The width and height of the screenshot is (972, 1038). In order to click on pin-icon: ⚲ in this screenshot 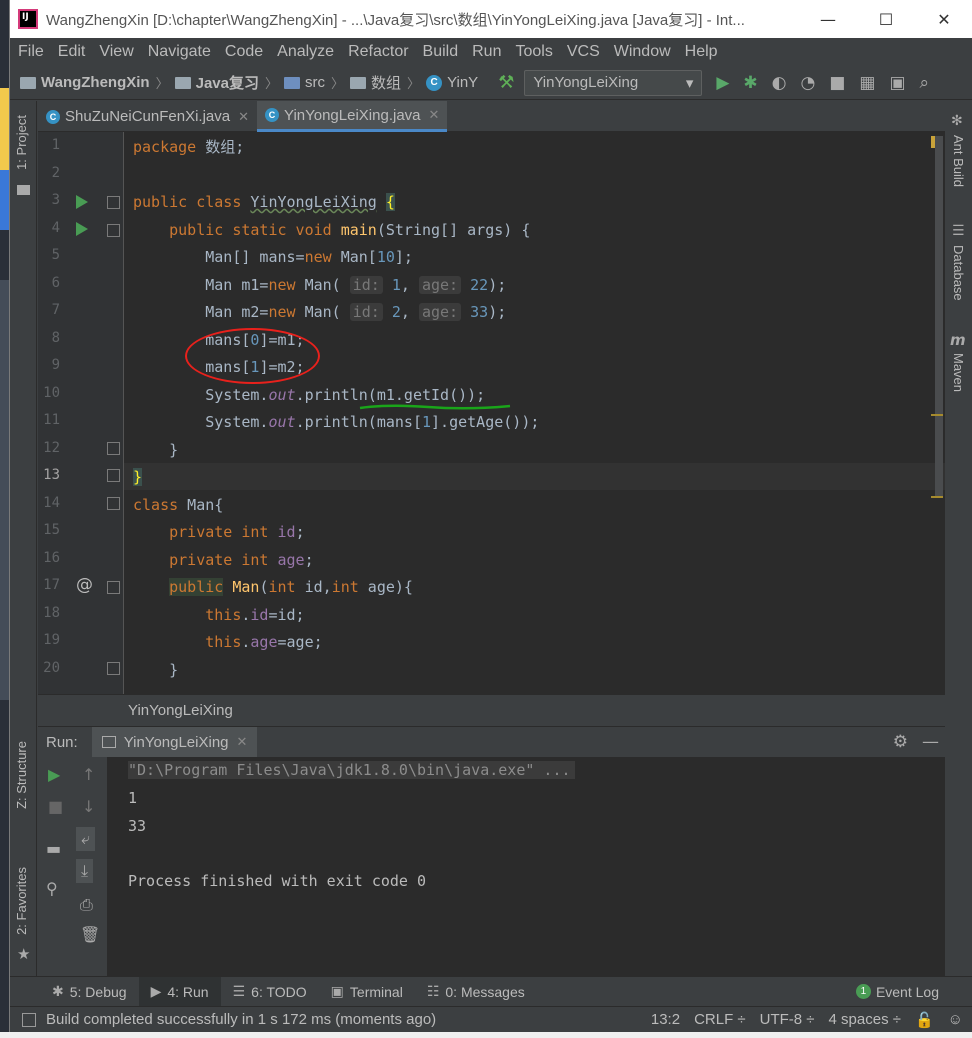, I will do `click(52, 888)`.